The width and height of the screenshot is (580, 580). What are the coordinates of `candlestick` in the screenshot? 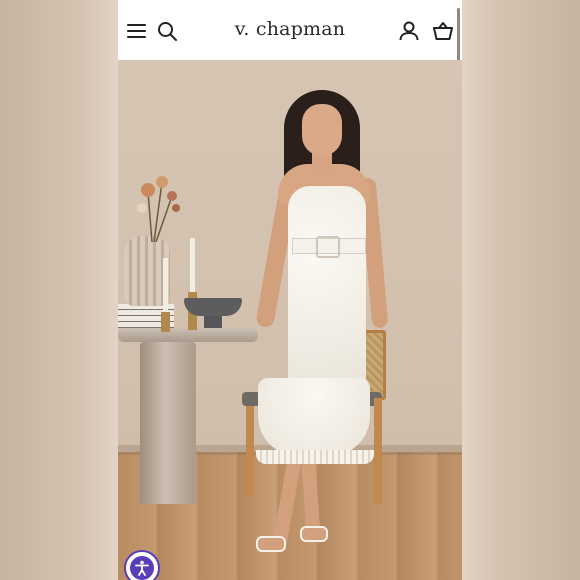 It's located at (165, 322).